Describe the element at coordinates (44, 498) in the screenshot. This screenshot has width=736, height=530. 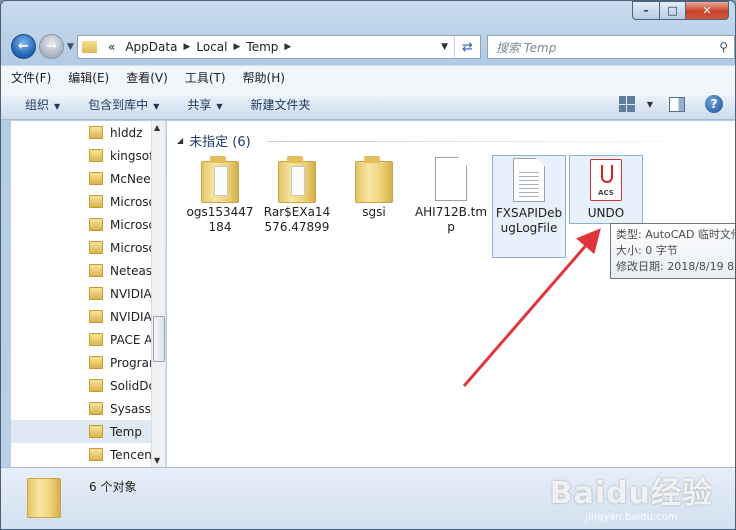
I see `folder-icon` at that location.